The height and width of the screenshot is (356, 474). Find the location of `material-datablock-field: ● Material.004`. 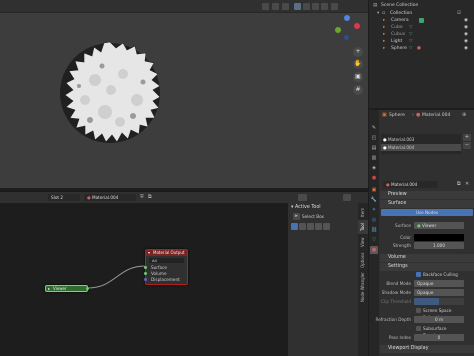

material-datablock-field: ● Material.004 is located at coordinates (410, 184).